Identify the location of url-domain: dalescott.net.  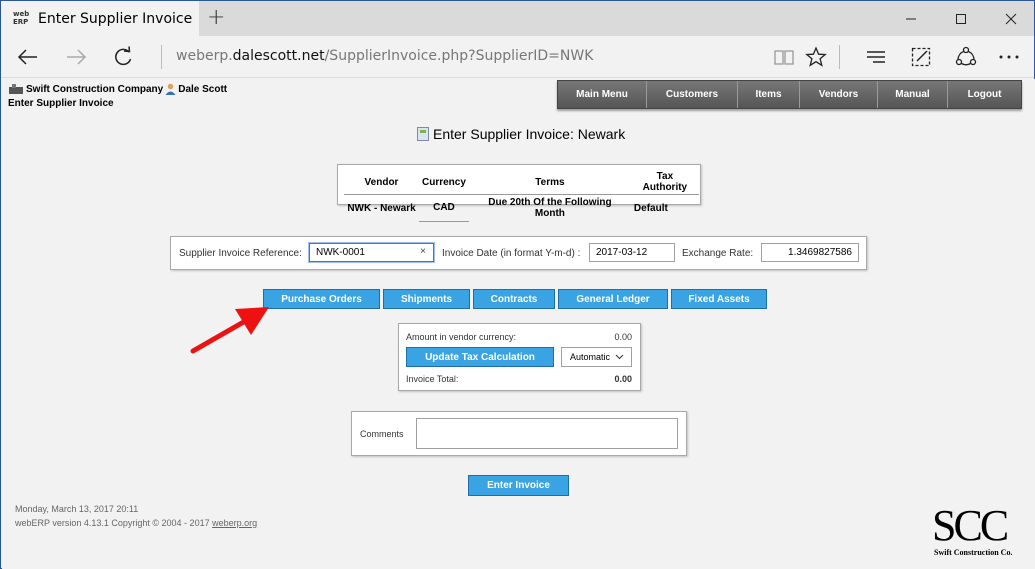
(278, 56).